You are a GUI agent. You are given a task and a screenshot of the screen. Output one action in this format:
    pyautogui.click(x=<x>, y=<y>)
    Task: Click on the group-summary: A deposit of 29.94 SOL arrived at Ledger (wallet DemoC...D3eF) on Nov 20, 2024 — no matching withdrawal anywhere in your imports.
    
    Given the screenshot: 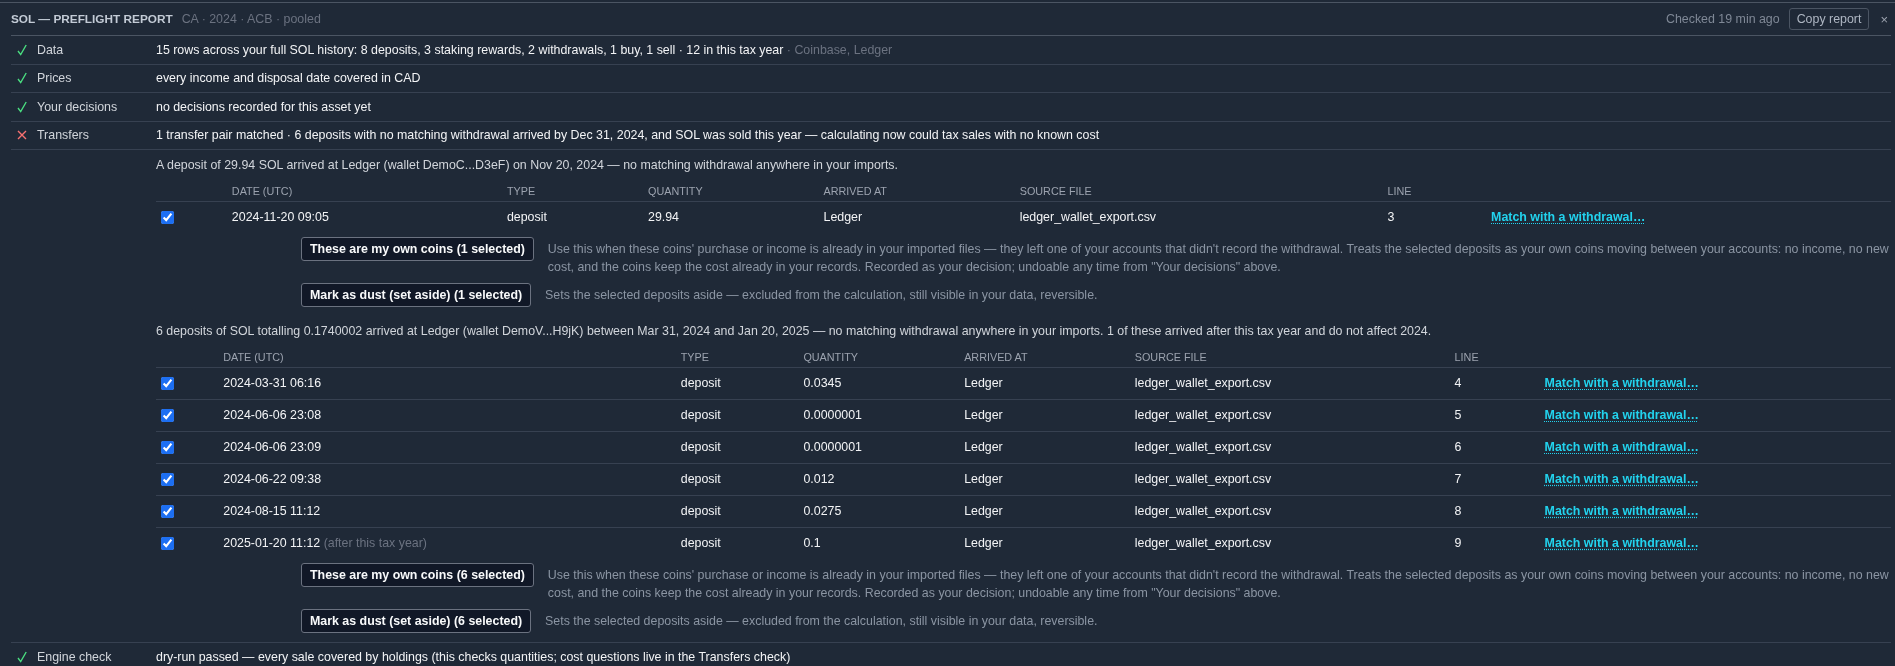 What is the action you would take?
    pyautogui.click(x=527, y=165)
    